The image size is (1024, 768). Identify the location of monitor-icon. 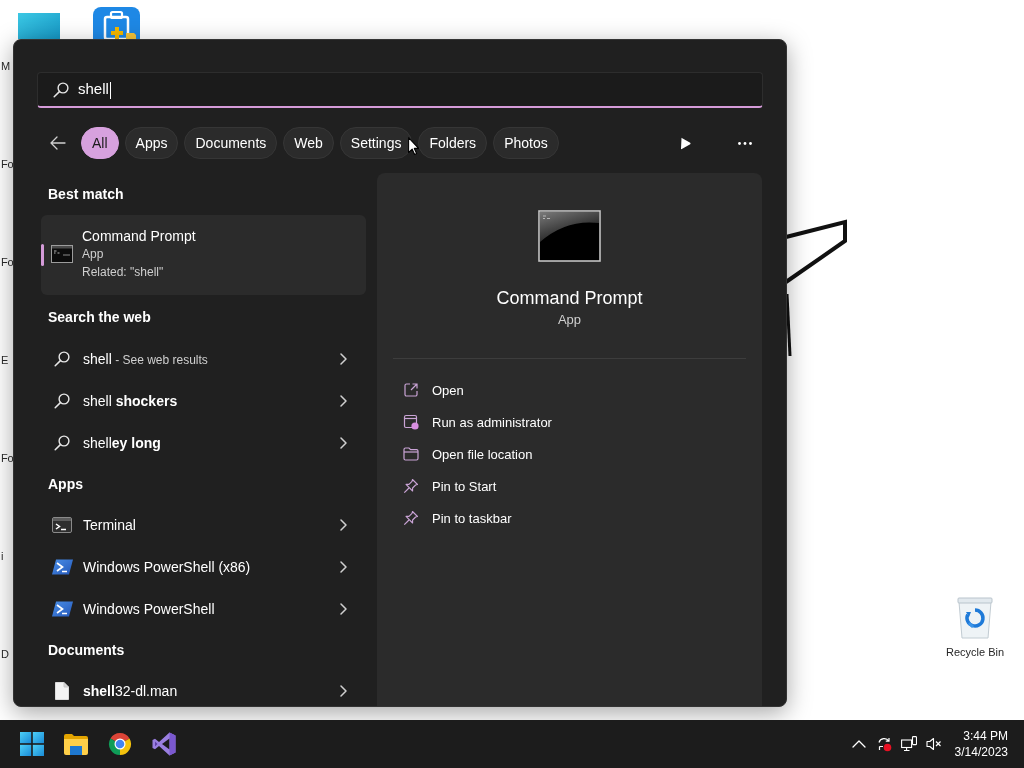
(908, 744).